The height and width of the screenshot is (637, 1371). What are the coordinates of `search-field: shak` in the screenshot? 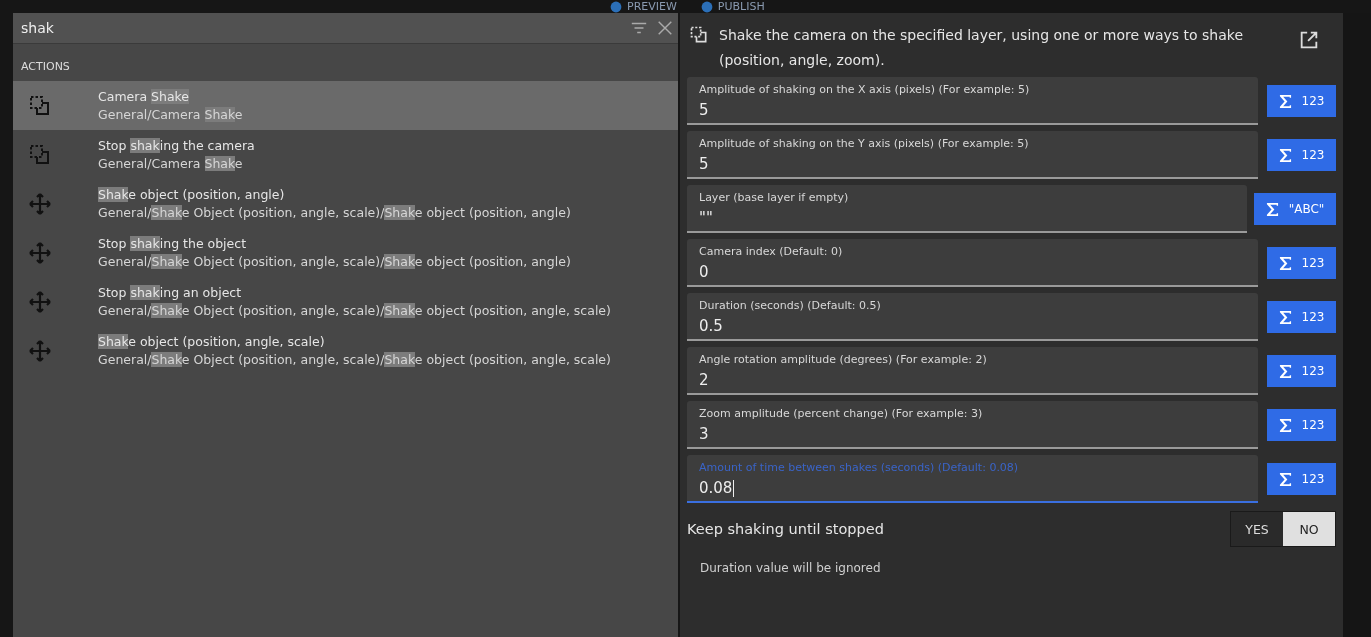 It's located at (319, 28).